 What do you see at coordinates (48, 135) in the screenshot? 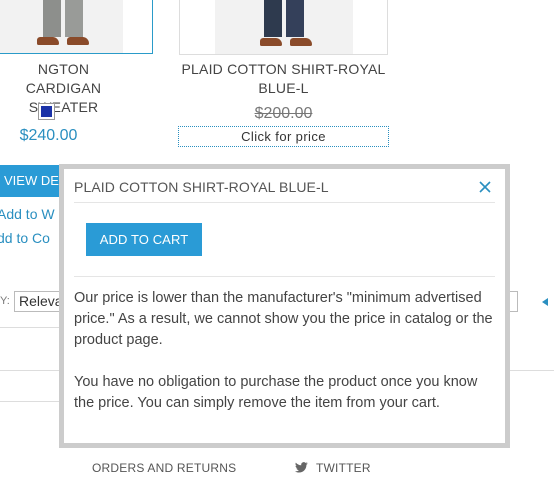
I see `product-price: $240.00` at bounding box center [48, 135].